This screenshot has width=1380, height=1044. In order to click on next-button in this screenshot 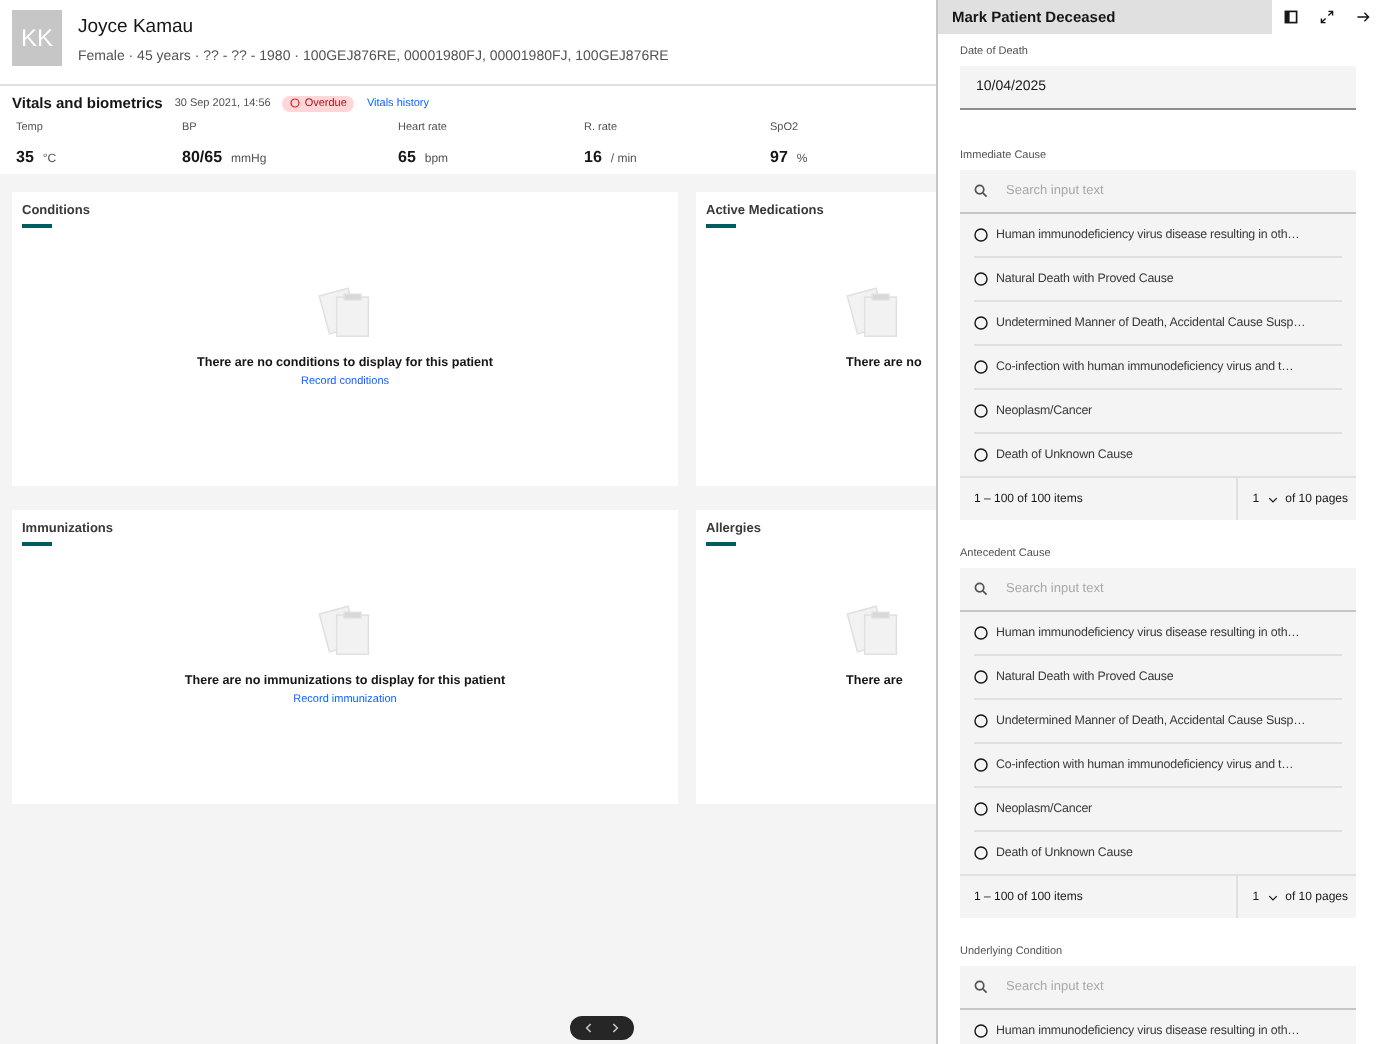, I will do `click(616, 1028)`.